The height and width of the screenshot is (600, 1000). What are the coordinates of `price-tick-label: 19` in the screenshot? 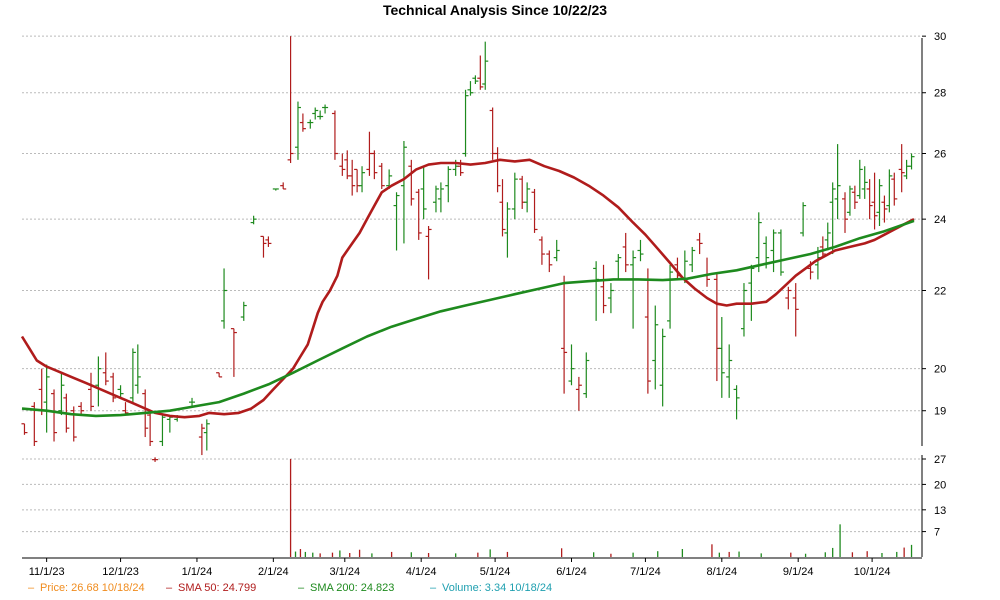 It's located at (940, 412).